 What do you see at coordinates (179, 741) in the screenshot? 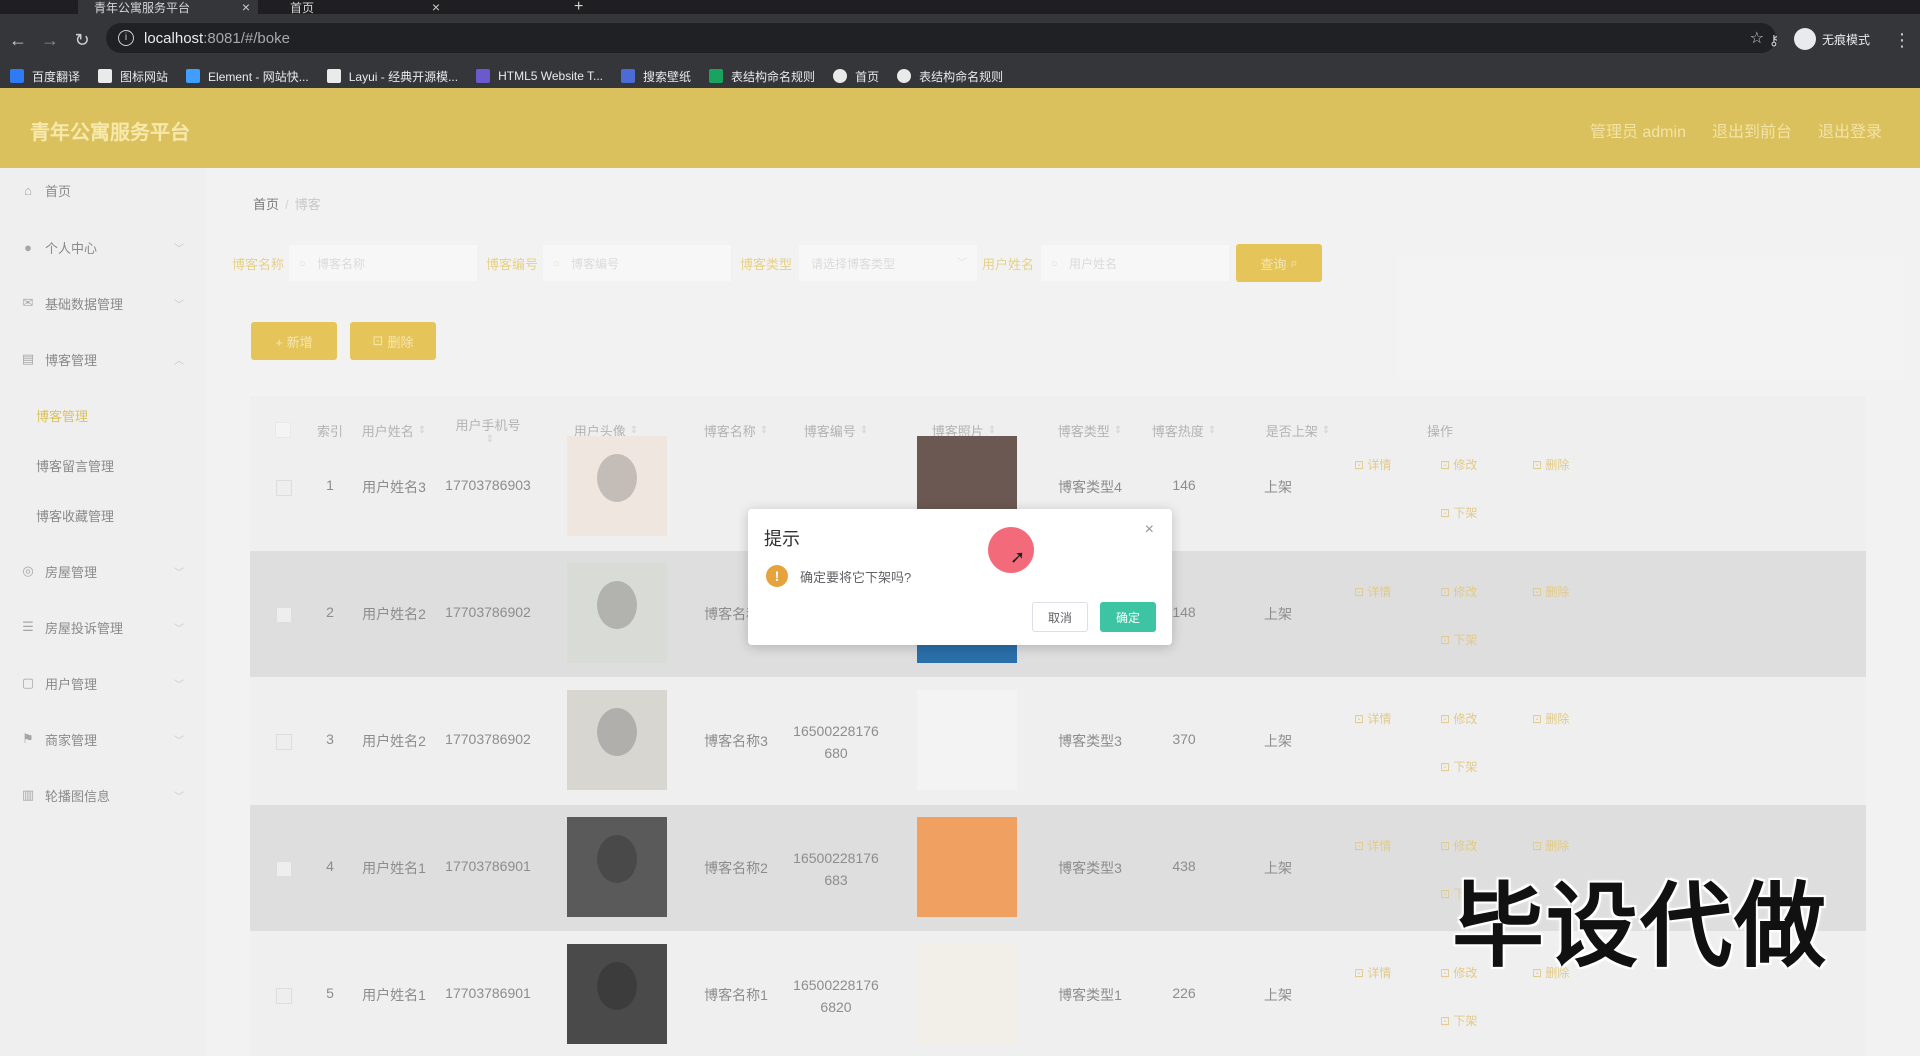
I see `chevron-down-icon: ﹀` at bounding box center [179, 741].